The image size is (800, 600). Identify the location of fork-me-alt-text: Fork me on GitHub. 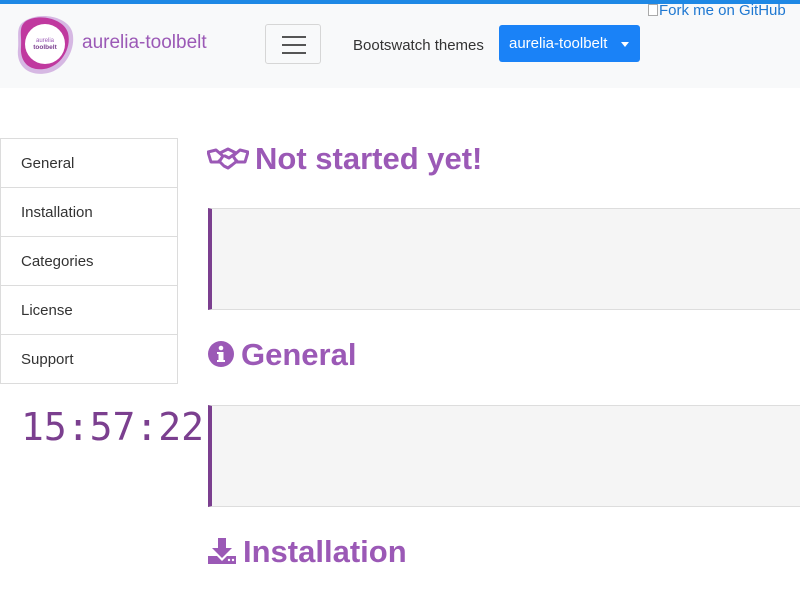
(722, 10).